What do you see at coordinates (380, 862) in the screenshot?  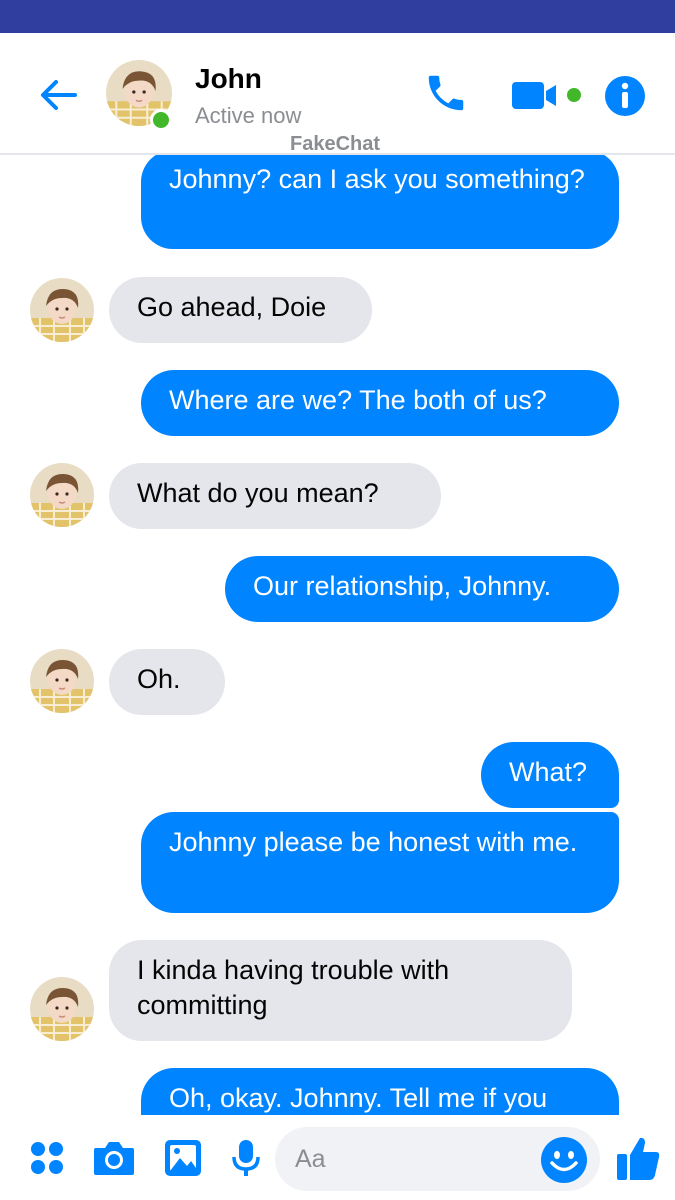 I see `message-bubble-outgoing: Johnny please be honest with me.` at bounding box center [380, 862].